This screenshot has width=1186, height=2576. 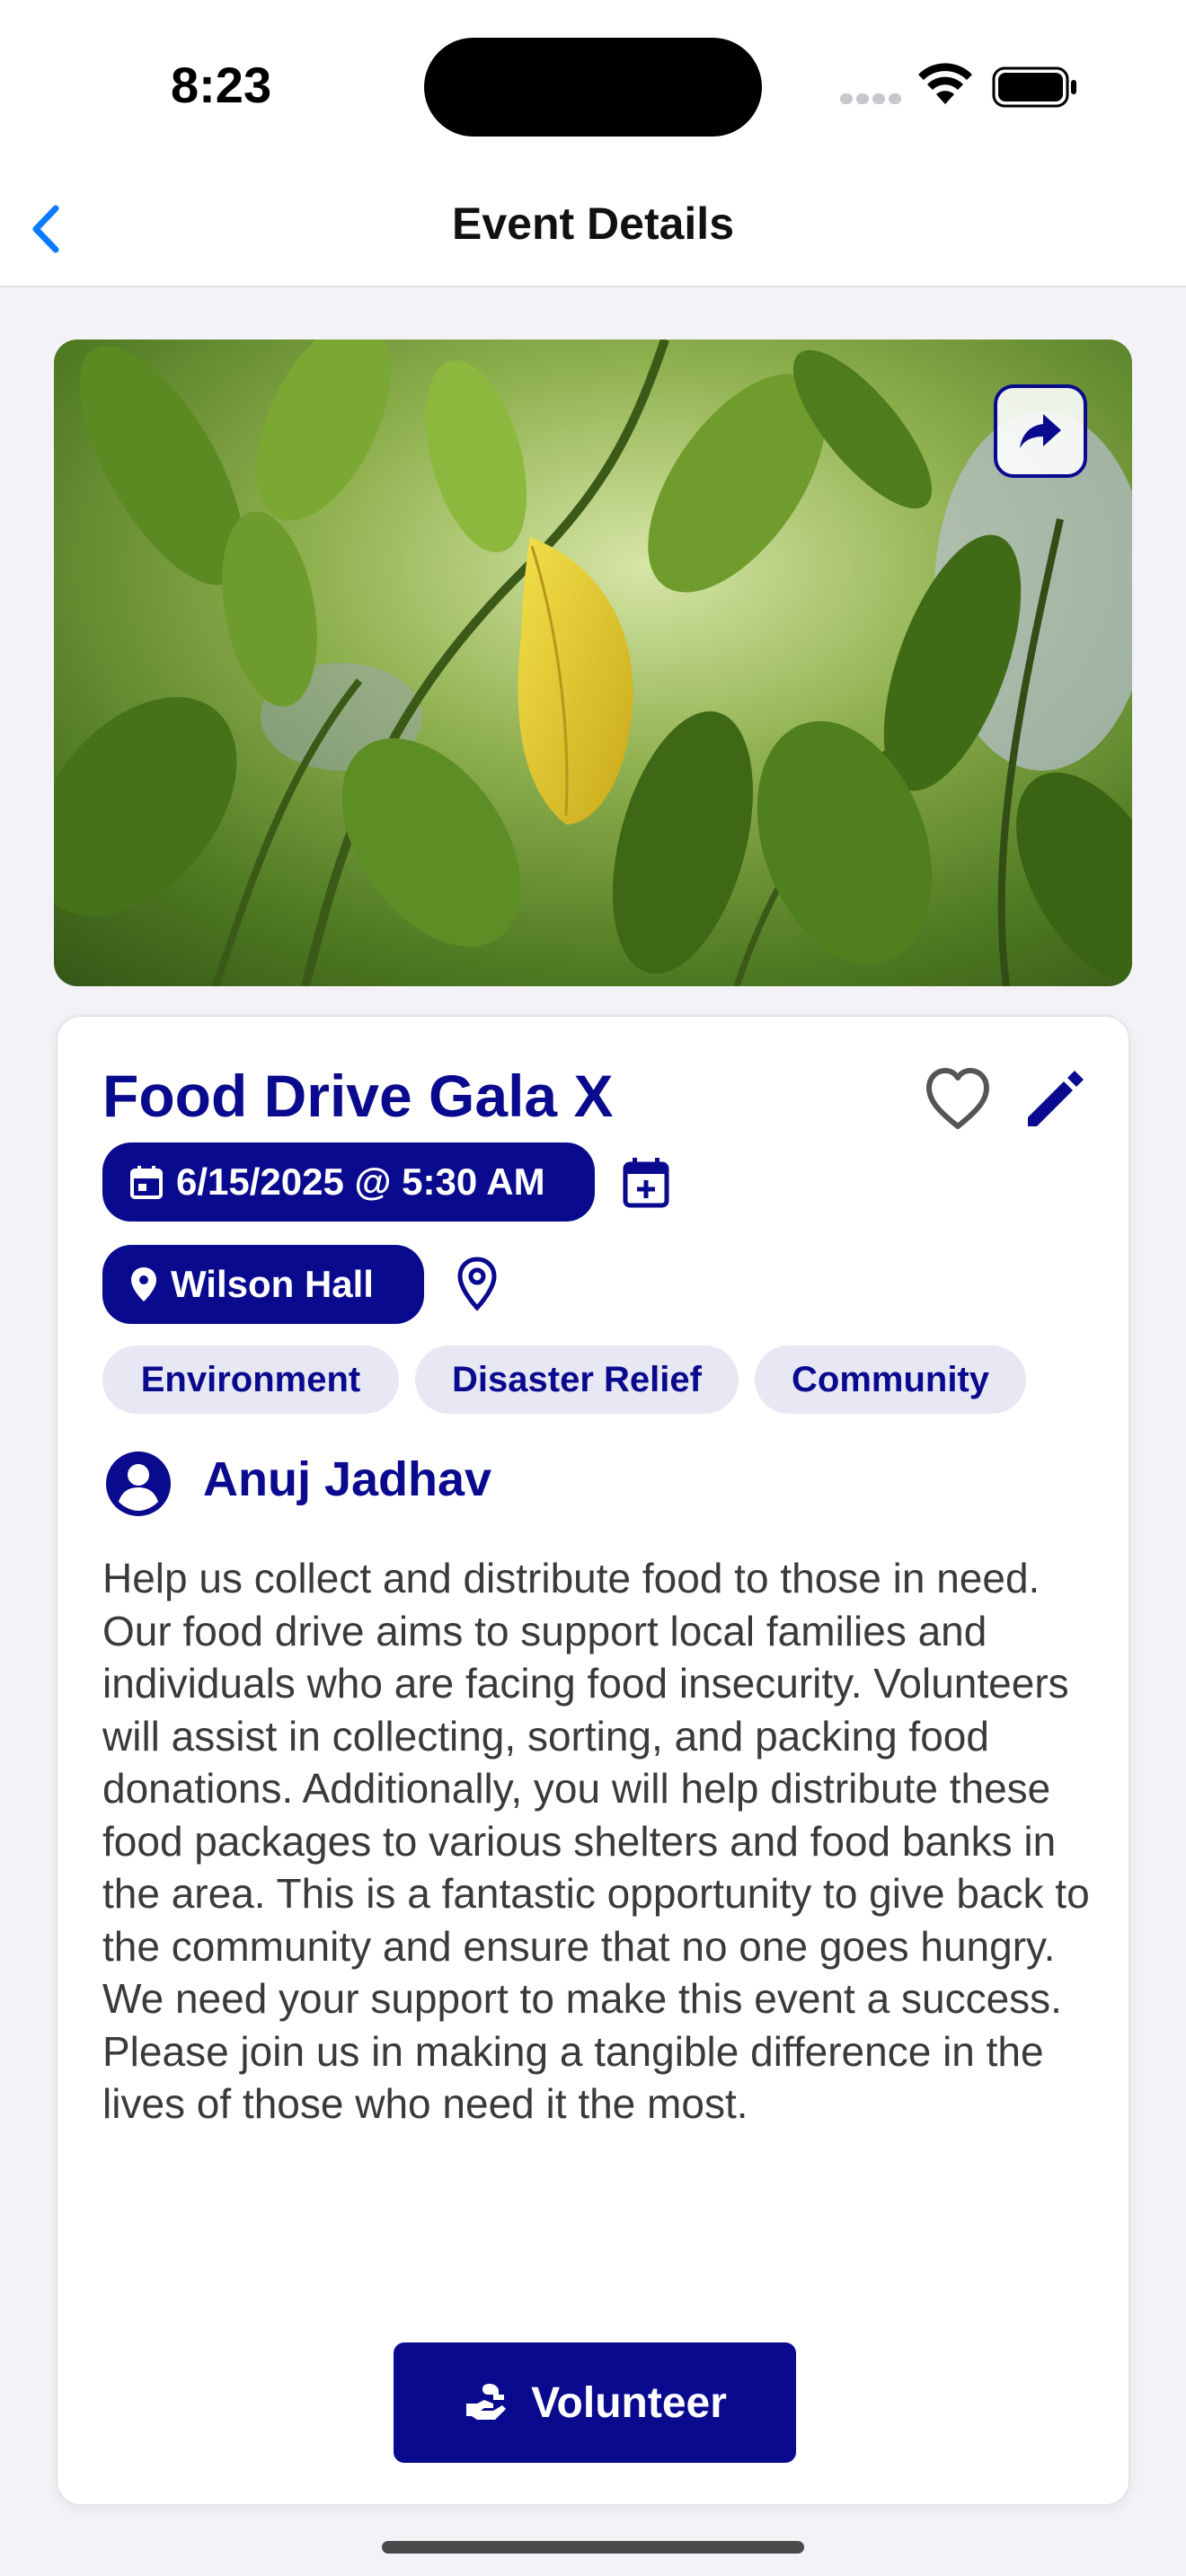 I want to click on share-button, so click(x=1040, y=431).